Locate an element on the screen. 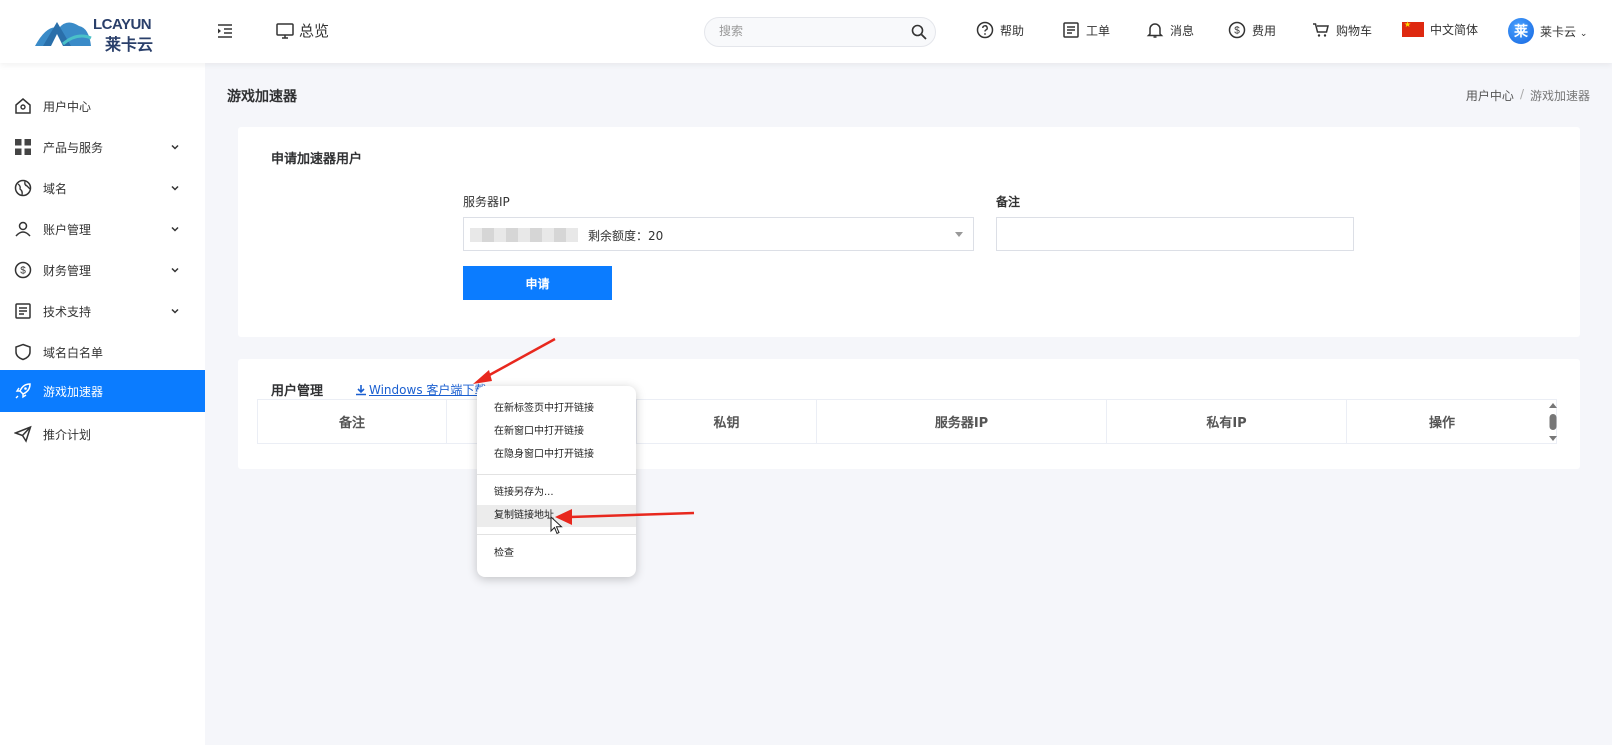  table-scrollbar is located at coordinates (1553, 422).